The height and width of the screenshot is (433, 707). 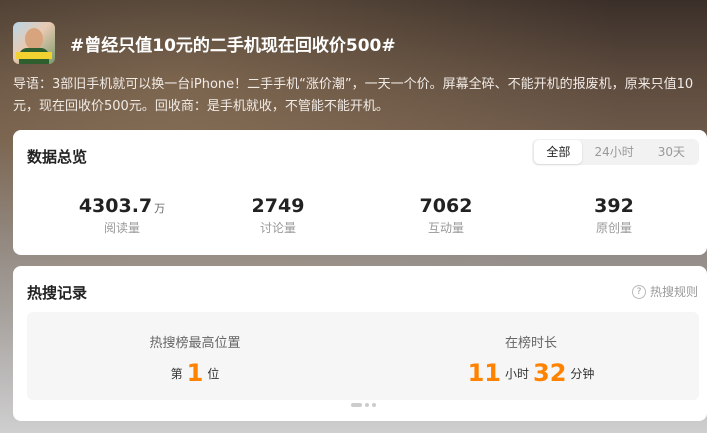 What do you see at coordinates (195, 343) in the screenshot?
I see `highest-position-label: 热搜榜最高位置` at bounding box center [195, 343].